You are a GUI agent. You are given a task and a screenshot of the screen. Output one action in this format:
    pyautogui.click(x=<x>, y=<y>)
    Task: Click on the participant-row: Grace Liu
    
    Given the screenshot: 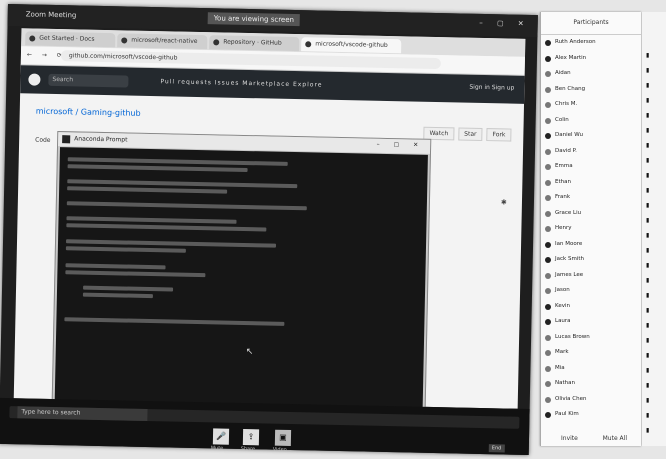 What is the action you would take?
    pyautogui.click(x=591, y=215)
    